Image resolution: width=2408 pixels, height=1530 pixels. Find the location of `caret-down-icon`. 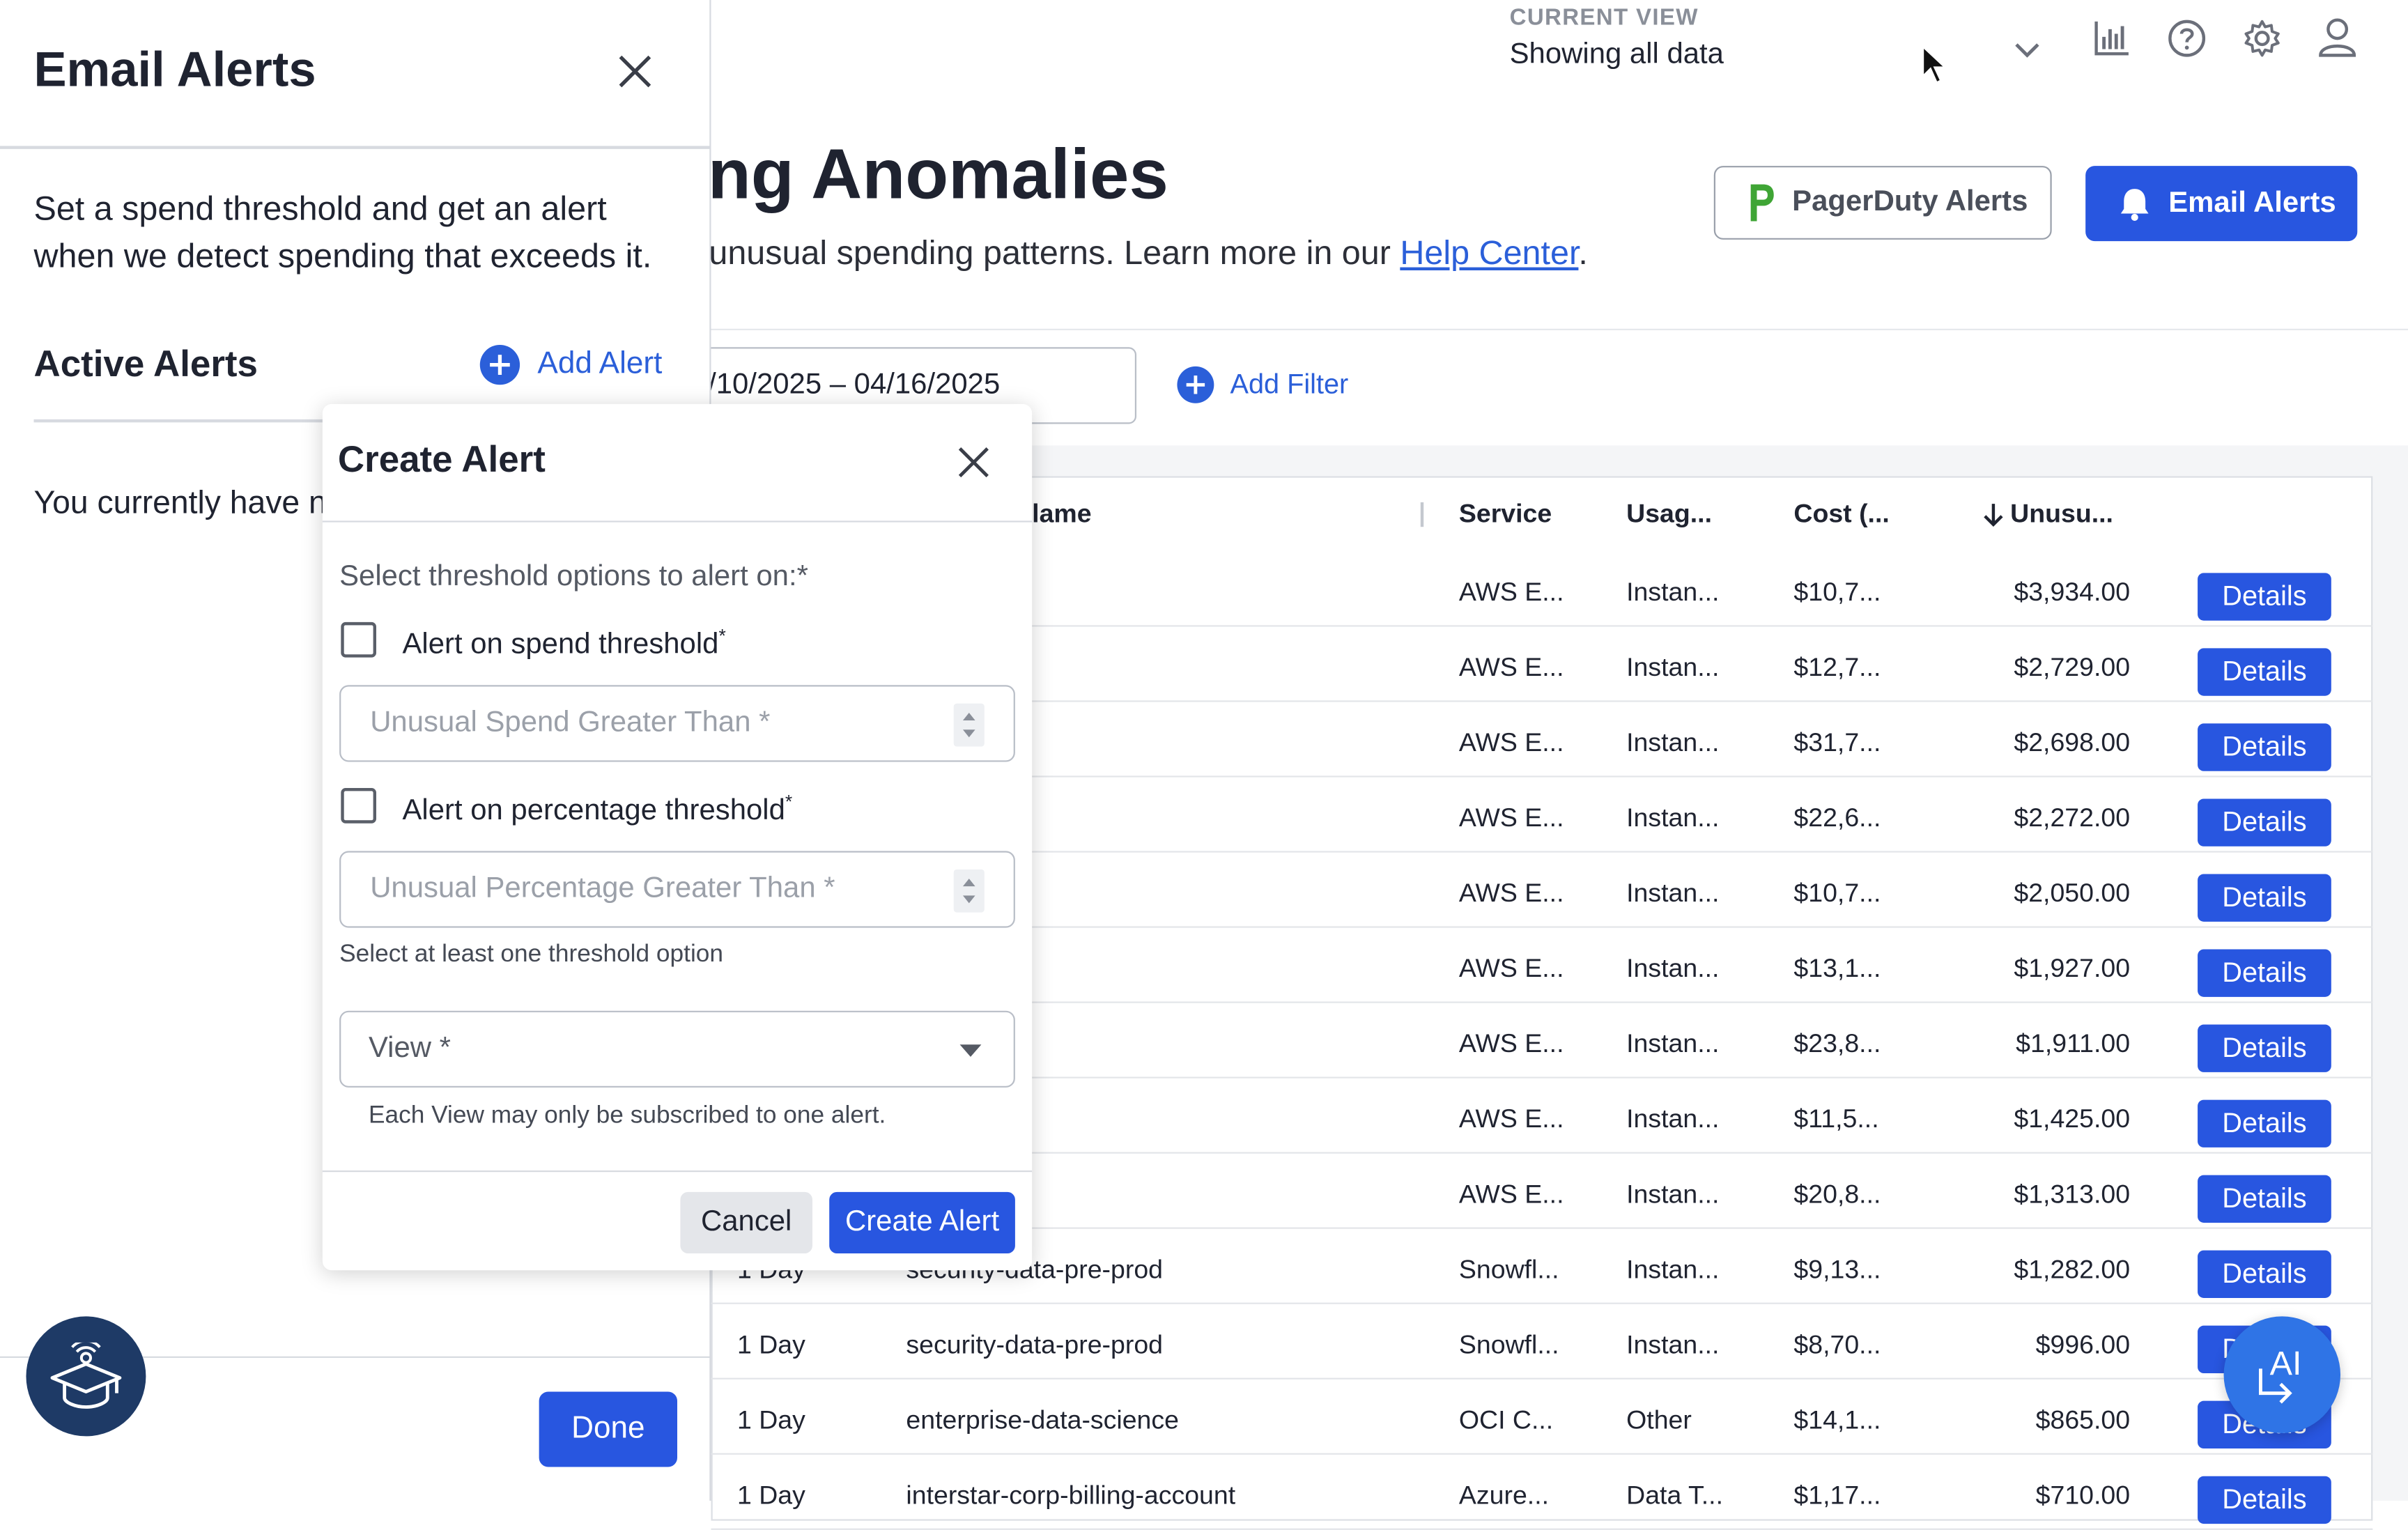

caret-down-icon is located at coordinates (970, 1050).